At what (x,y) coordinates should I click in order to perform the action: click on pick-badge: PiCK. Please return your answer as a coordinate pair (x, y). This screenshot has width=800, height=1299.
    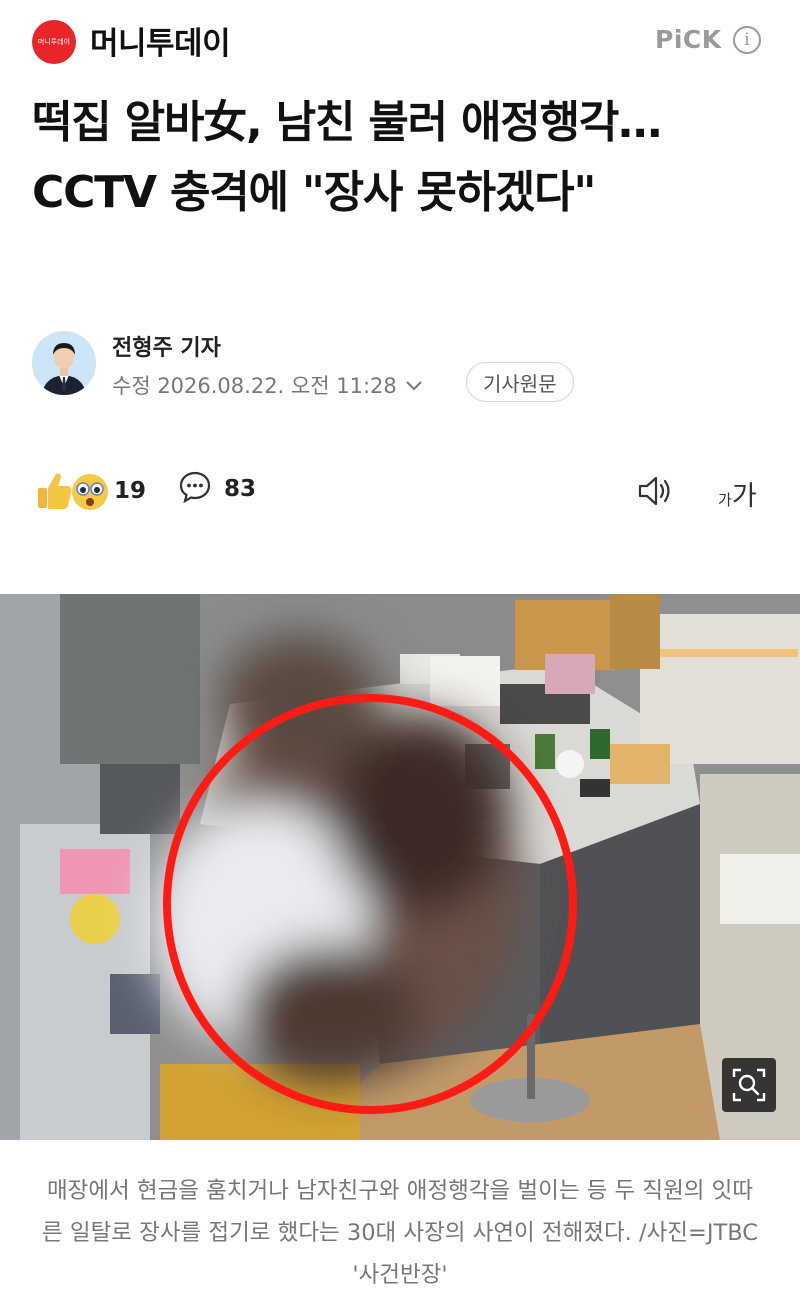
    Looking at the image, I should click on (688, 39).